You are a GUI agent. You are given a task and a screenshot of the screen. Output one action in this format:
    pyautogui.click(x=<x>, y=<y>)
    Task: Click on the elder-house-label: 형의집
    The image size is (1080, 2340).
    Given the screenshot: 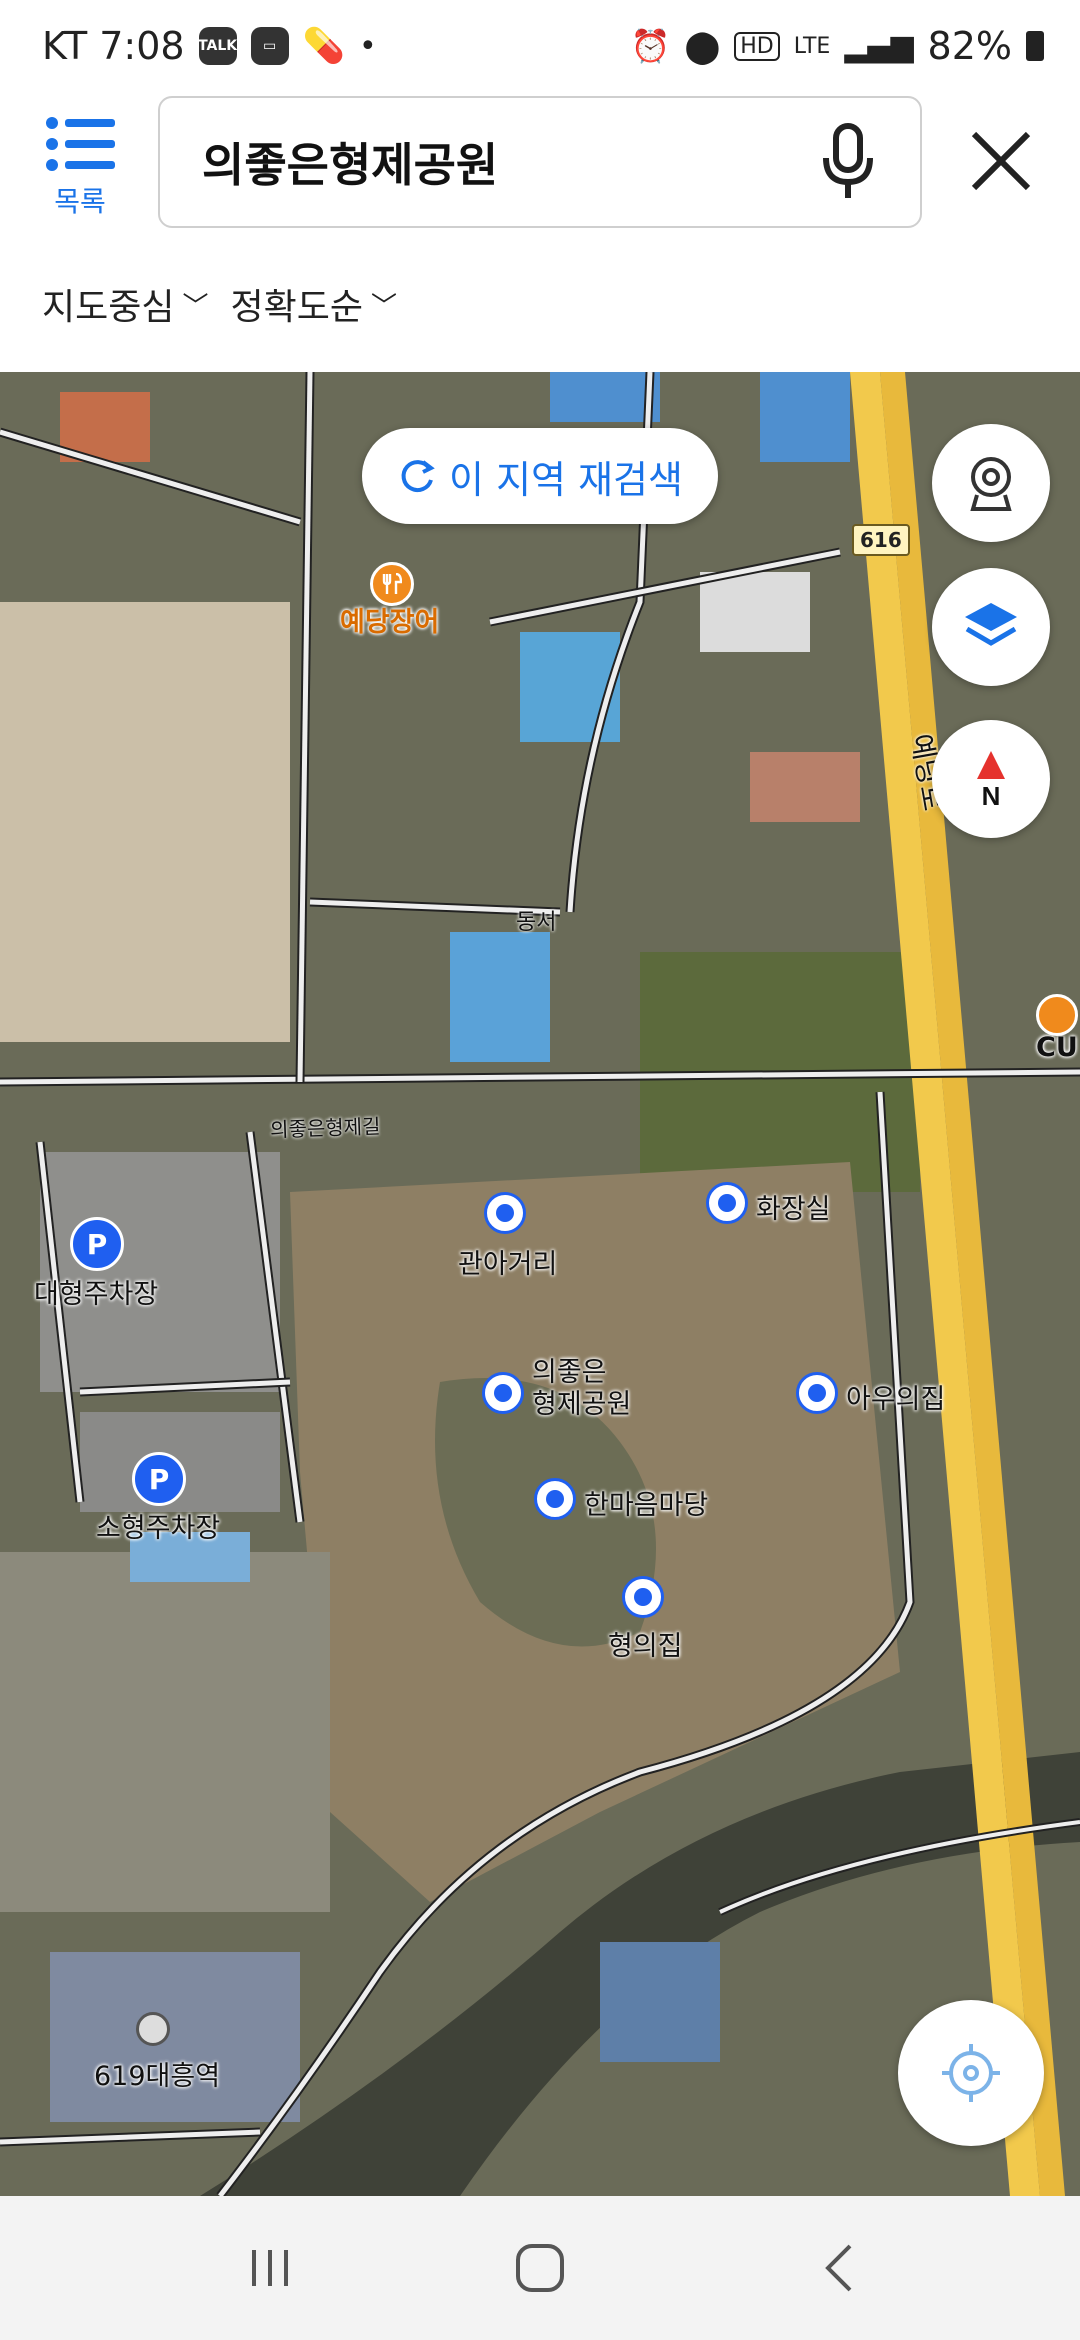 What is the action you would take?
    pyautogui.click(x=645, y=1646)
    